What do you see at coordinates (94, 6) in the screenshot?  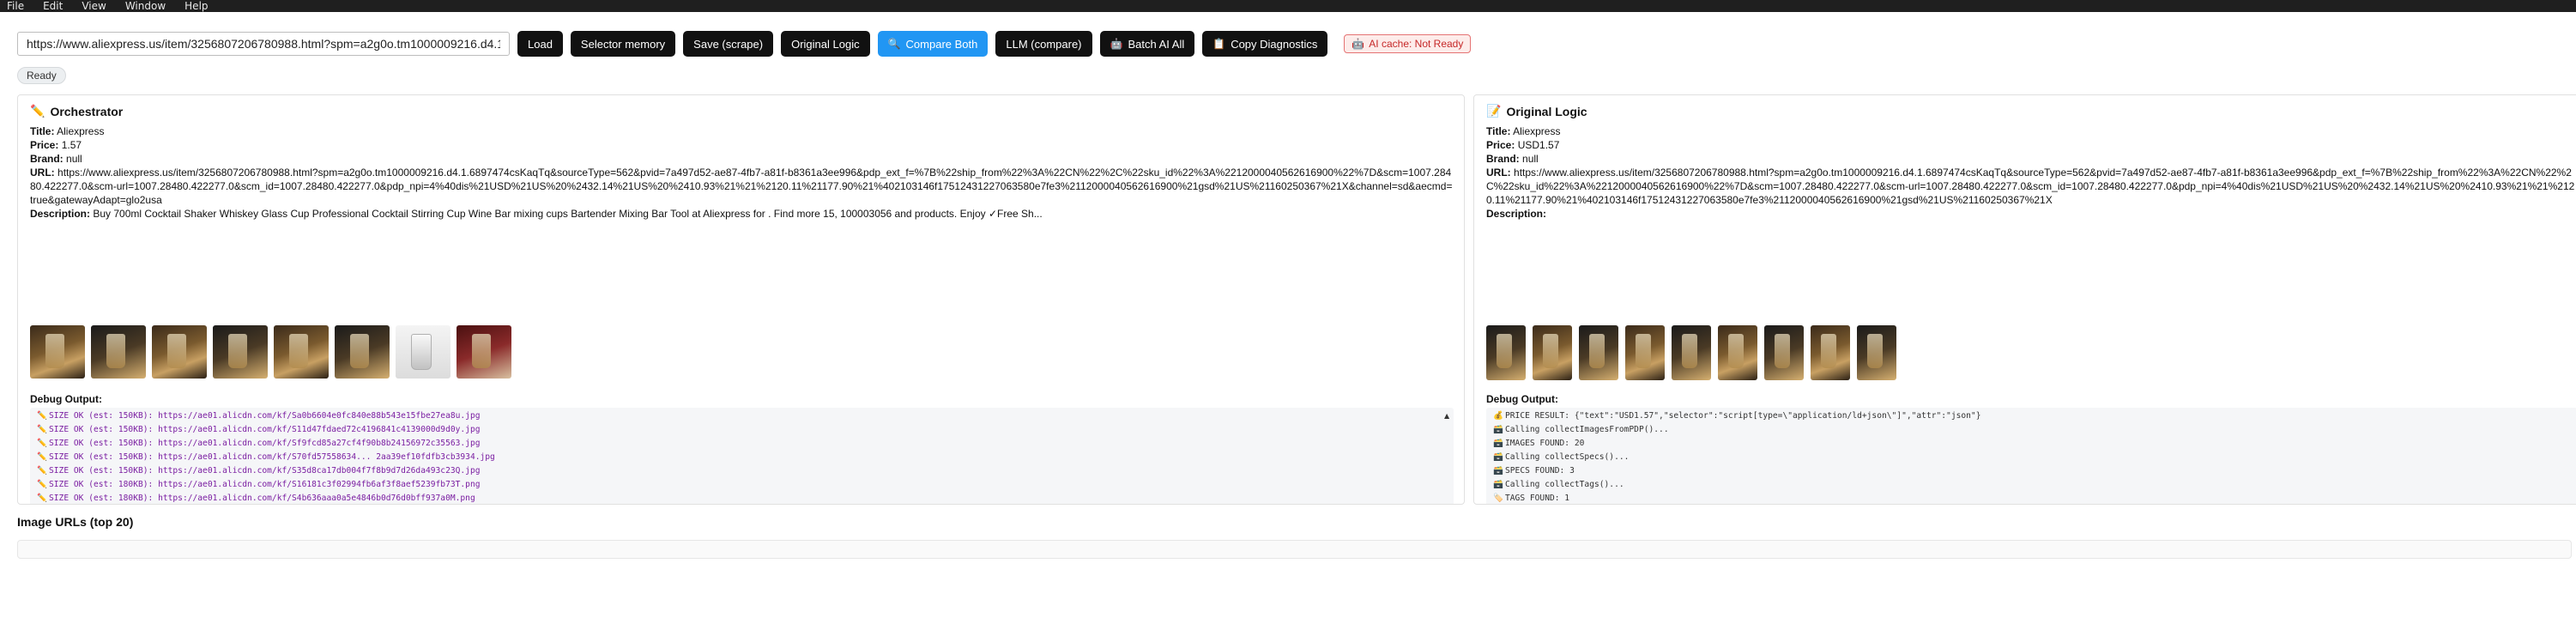 I see `menu-view: View` at bounding box center [94, 6].